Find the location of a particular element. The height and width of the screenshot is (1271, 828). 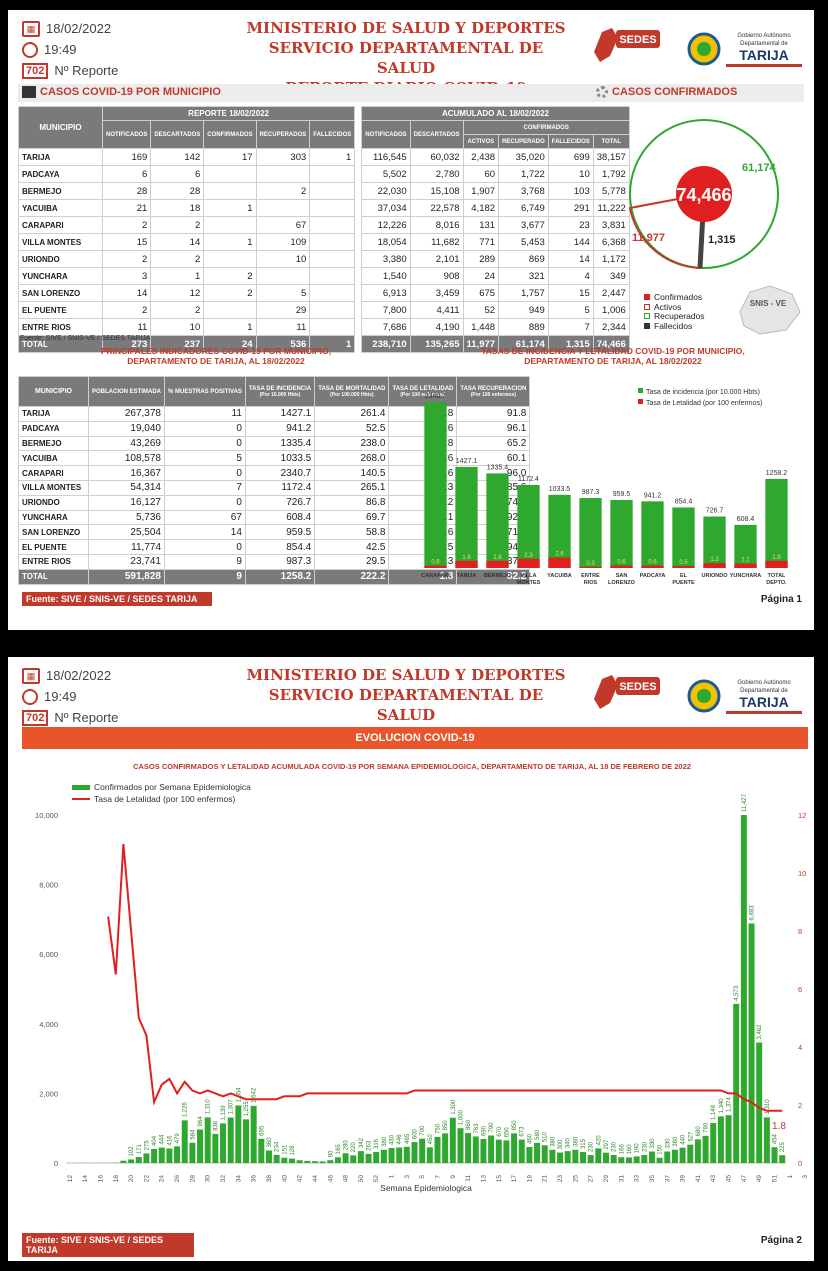

table-cell: 52.5 is located at coordinates (352, 428).